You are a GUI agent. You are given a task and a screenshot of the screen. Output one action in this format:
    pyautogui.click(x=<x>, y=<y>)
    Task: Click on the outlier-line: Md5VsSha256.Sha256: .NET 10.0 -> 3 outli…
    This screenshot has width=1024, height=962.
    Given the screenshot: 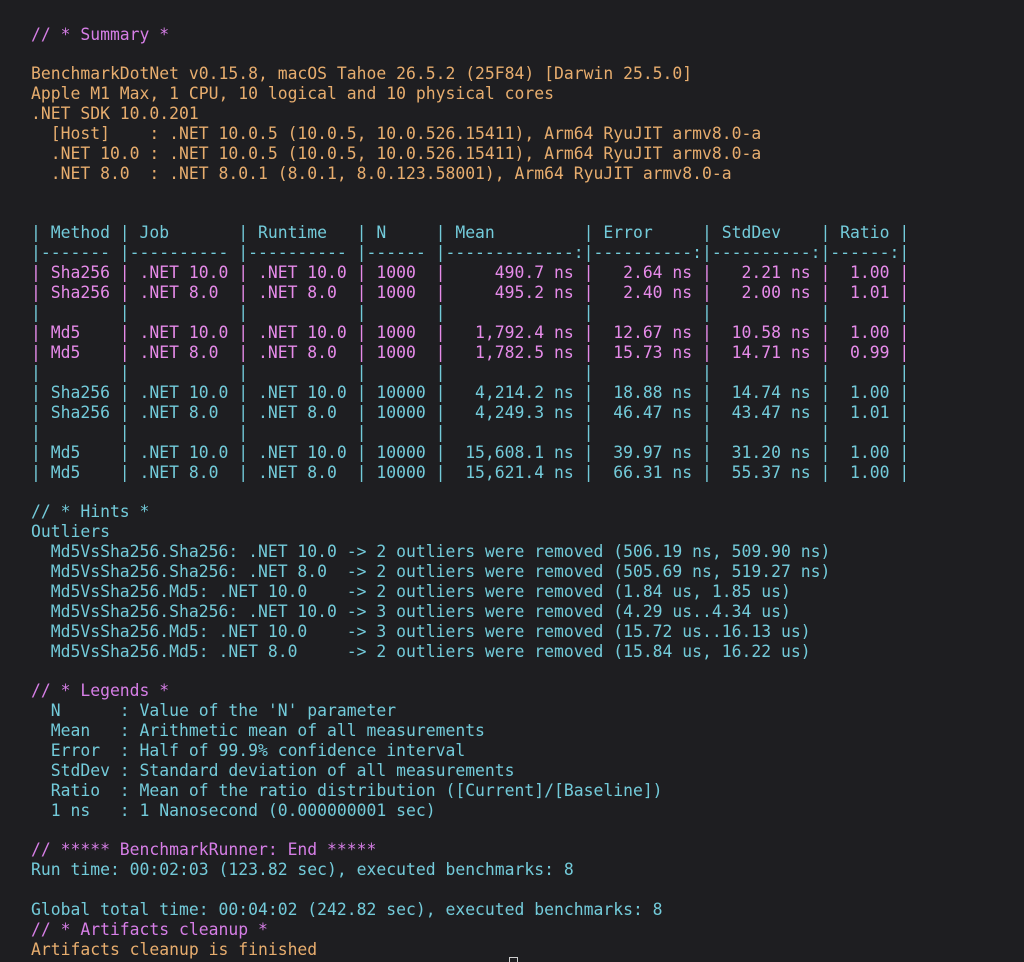 What is the action you would take?
    pyautogui.click(x=411, y=611)
    